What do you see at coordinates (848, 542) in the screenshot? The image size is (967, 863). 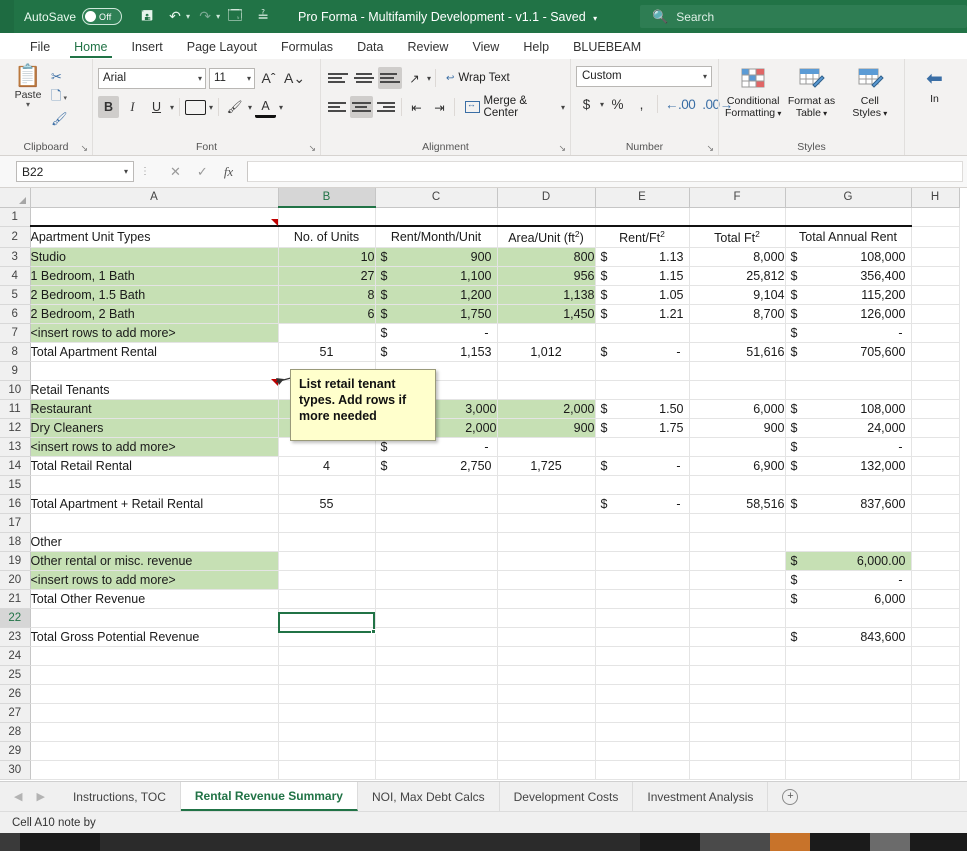 I see `cell-g18` at bounding box center [848, 542].